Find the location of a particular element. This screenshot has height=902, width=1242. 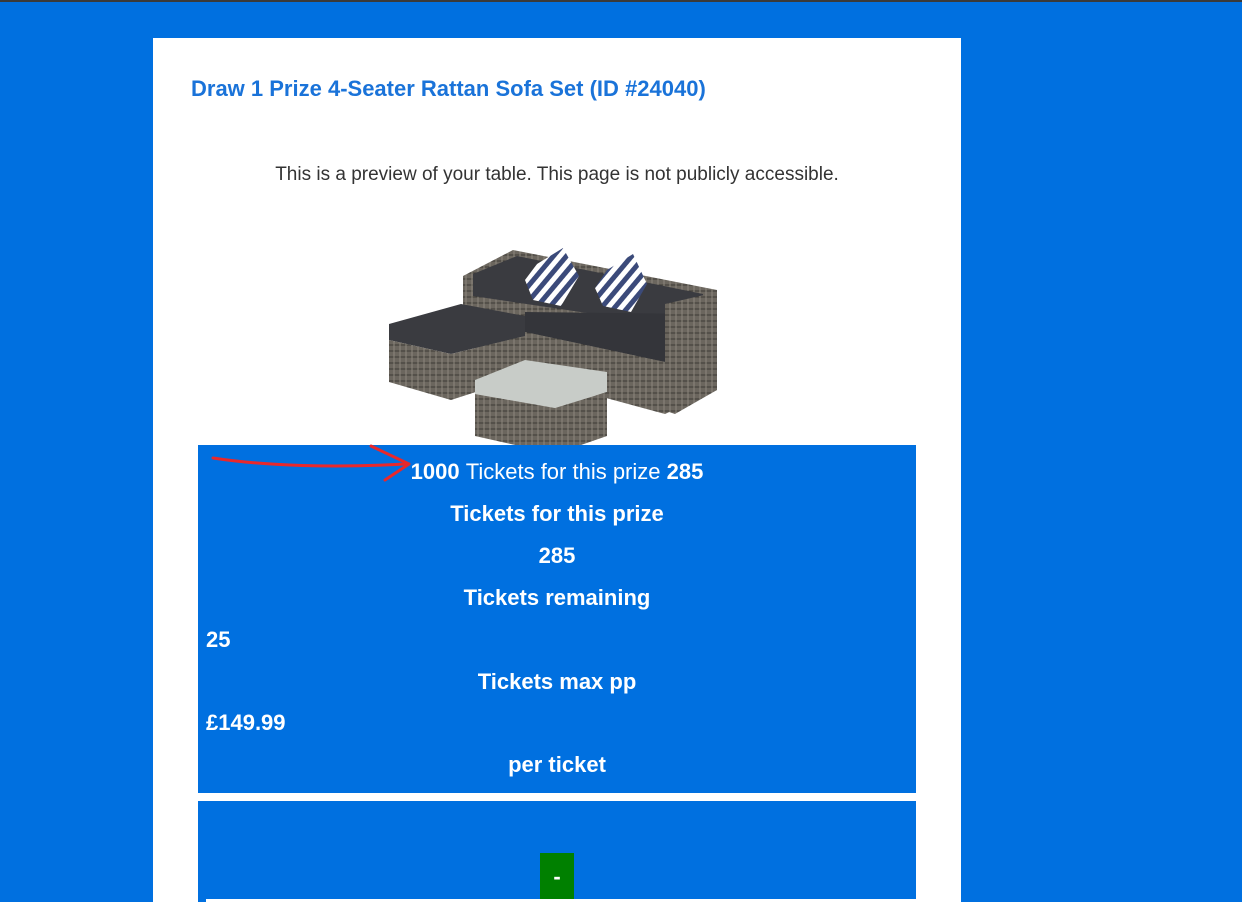

window-top-border is located at coordinates (621, 1).